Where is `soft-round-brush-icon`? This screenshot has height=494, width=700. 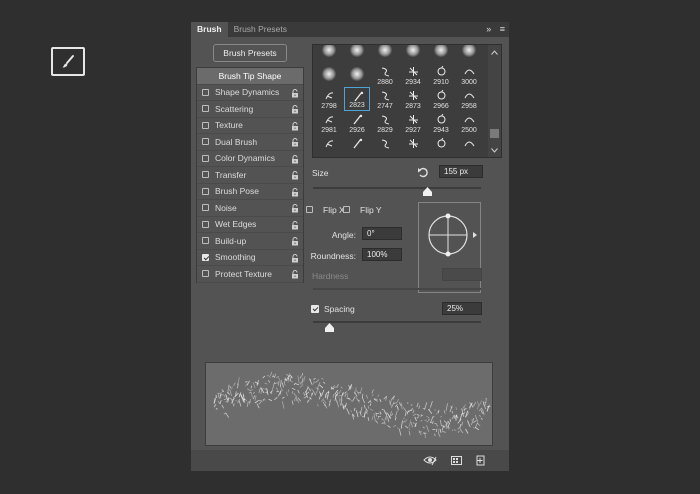
soft-round-brush-icon is located at coordinates (469, 51).